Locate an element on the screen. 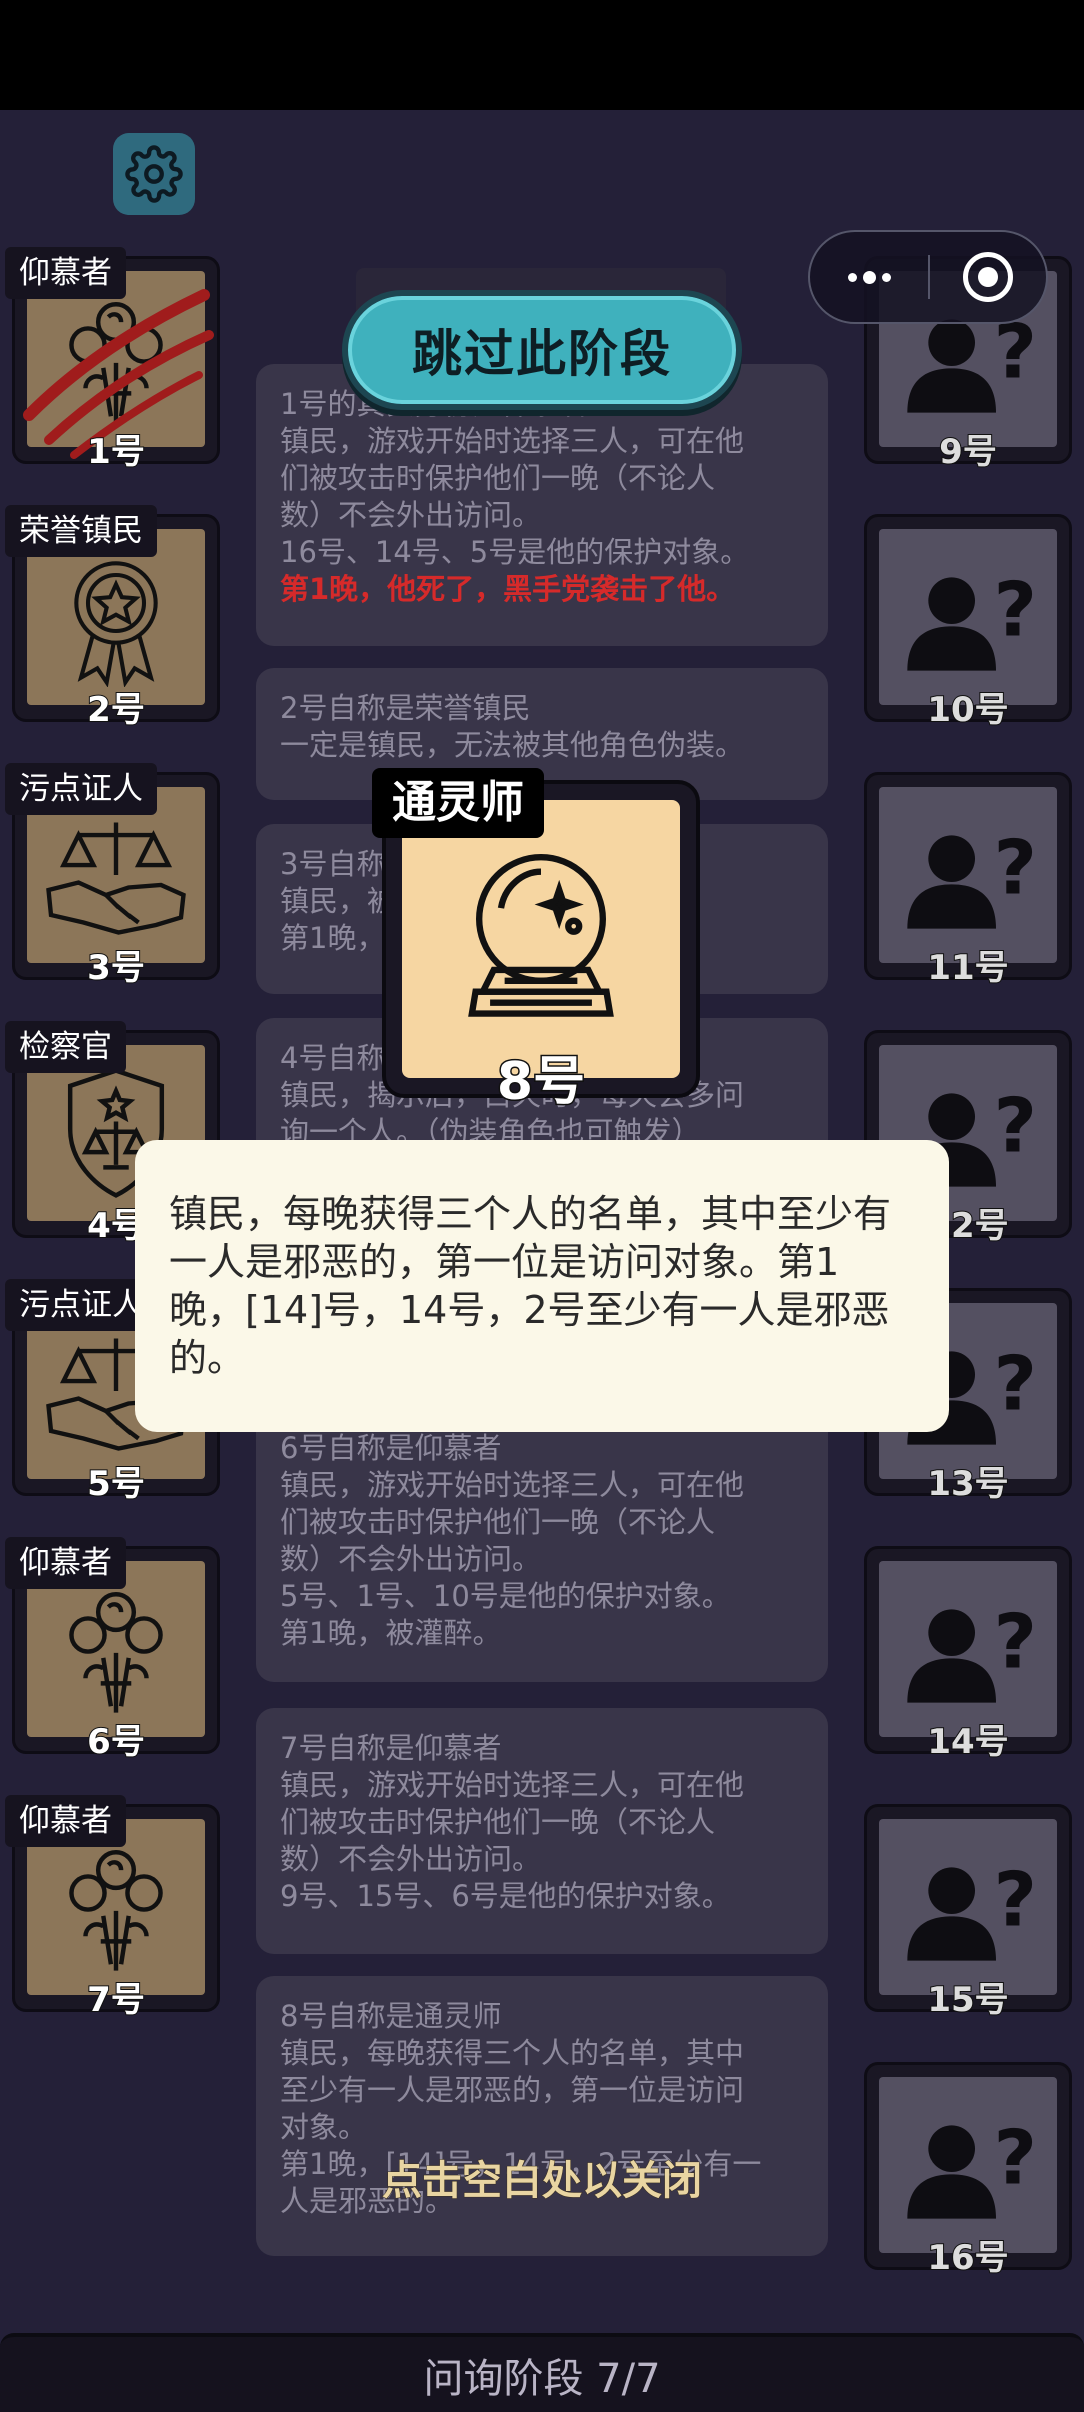 The height and width of the screenshot is (2412, 1084). log-line: 至少有一人是邪恶的，第一位是访问 is located at coordinates (512, 2090).